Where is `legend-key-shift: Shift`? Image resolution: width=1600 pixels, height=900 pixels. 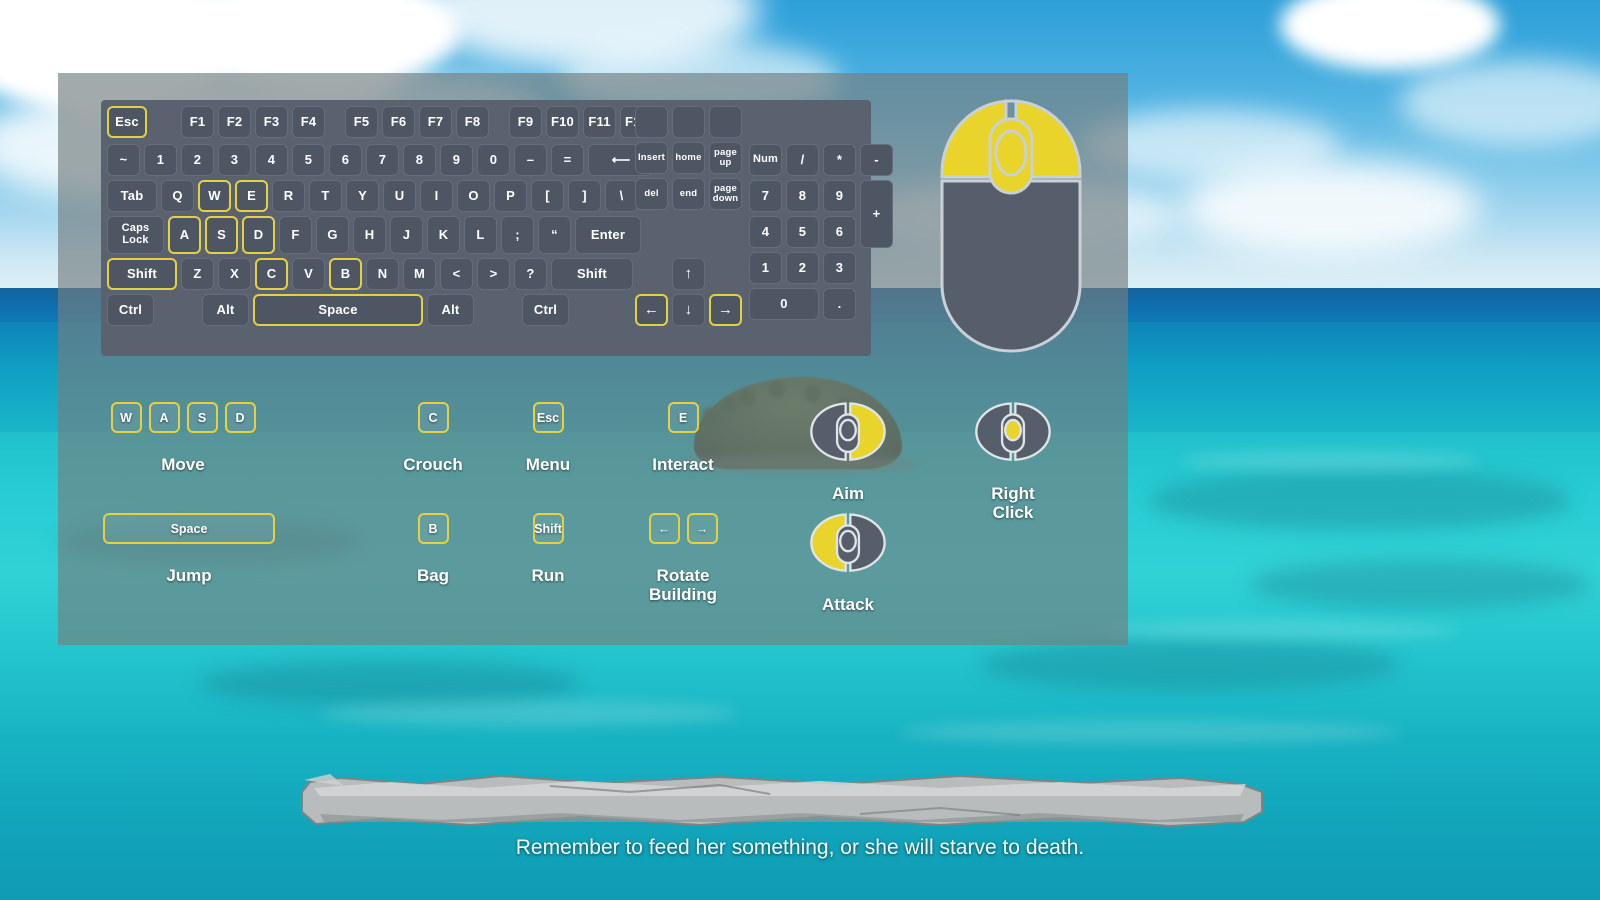
legend-key-shift: Shift is located at coordinates (548, 528).